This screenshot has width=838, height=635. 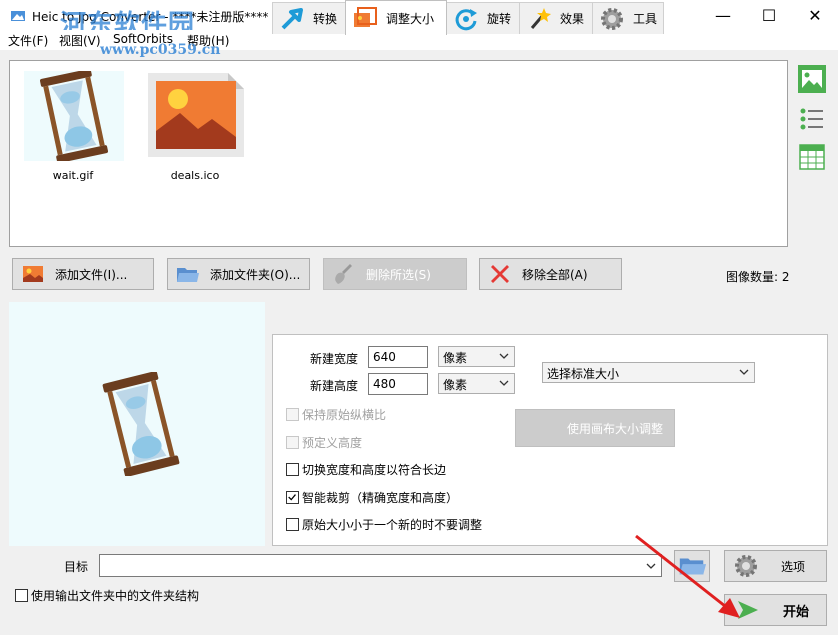 What do you see at coordinates (812, 157) in the screenshot?
I see `table-view-icon` at bounding box center [812, 157].